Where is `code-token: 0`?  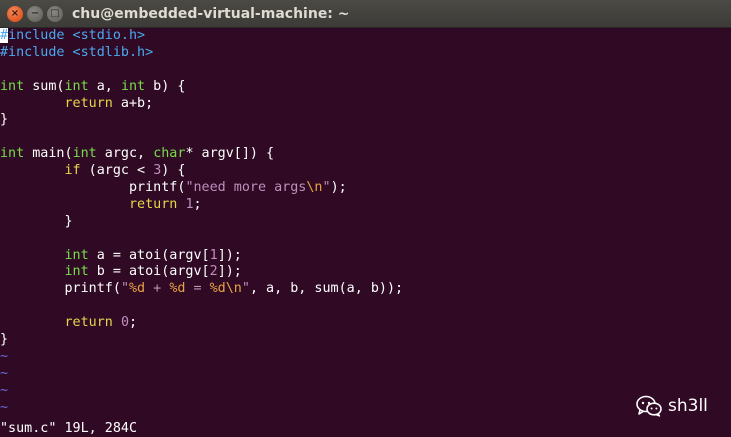 code-token: 0 is located at coordinates (124, 323).